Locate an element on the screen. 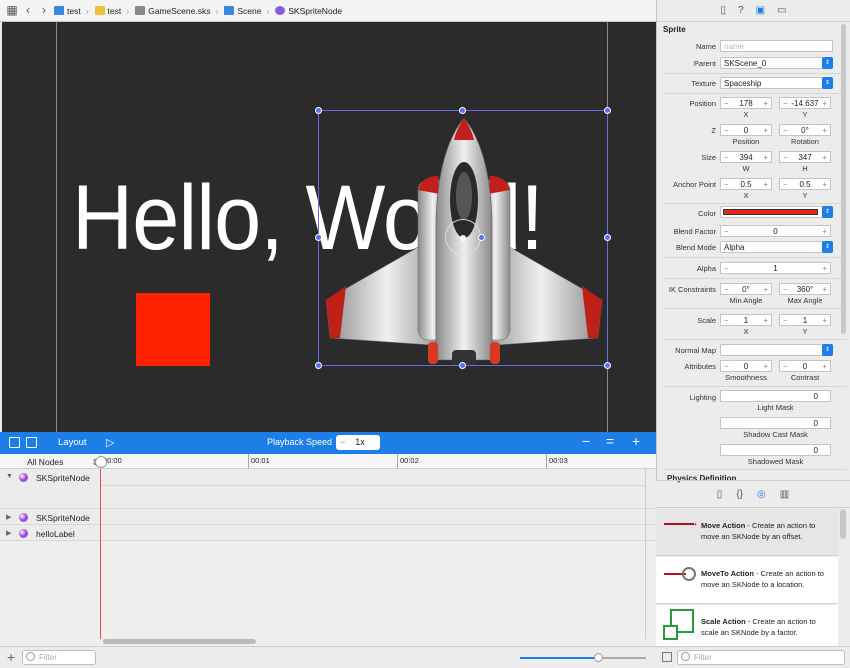  position-x-stepper: −178 + is located at coordinates (746, 103).